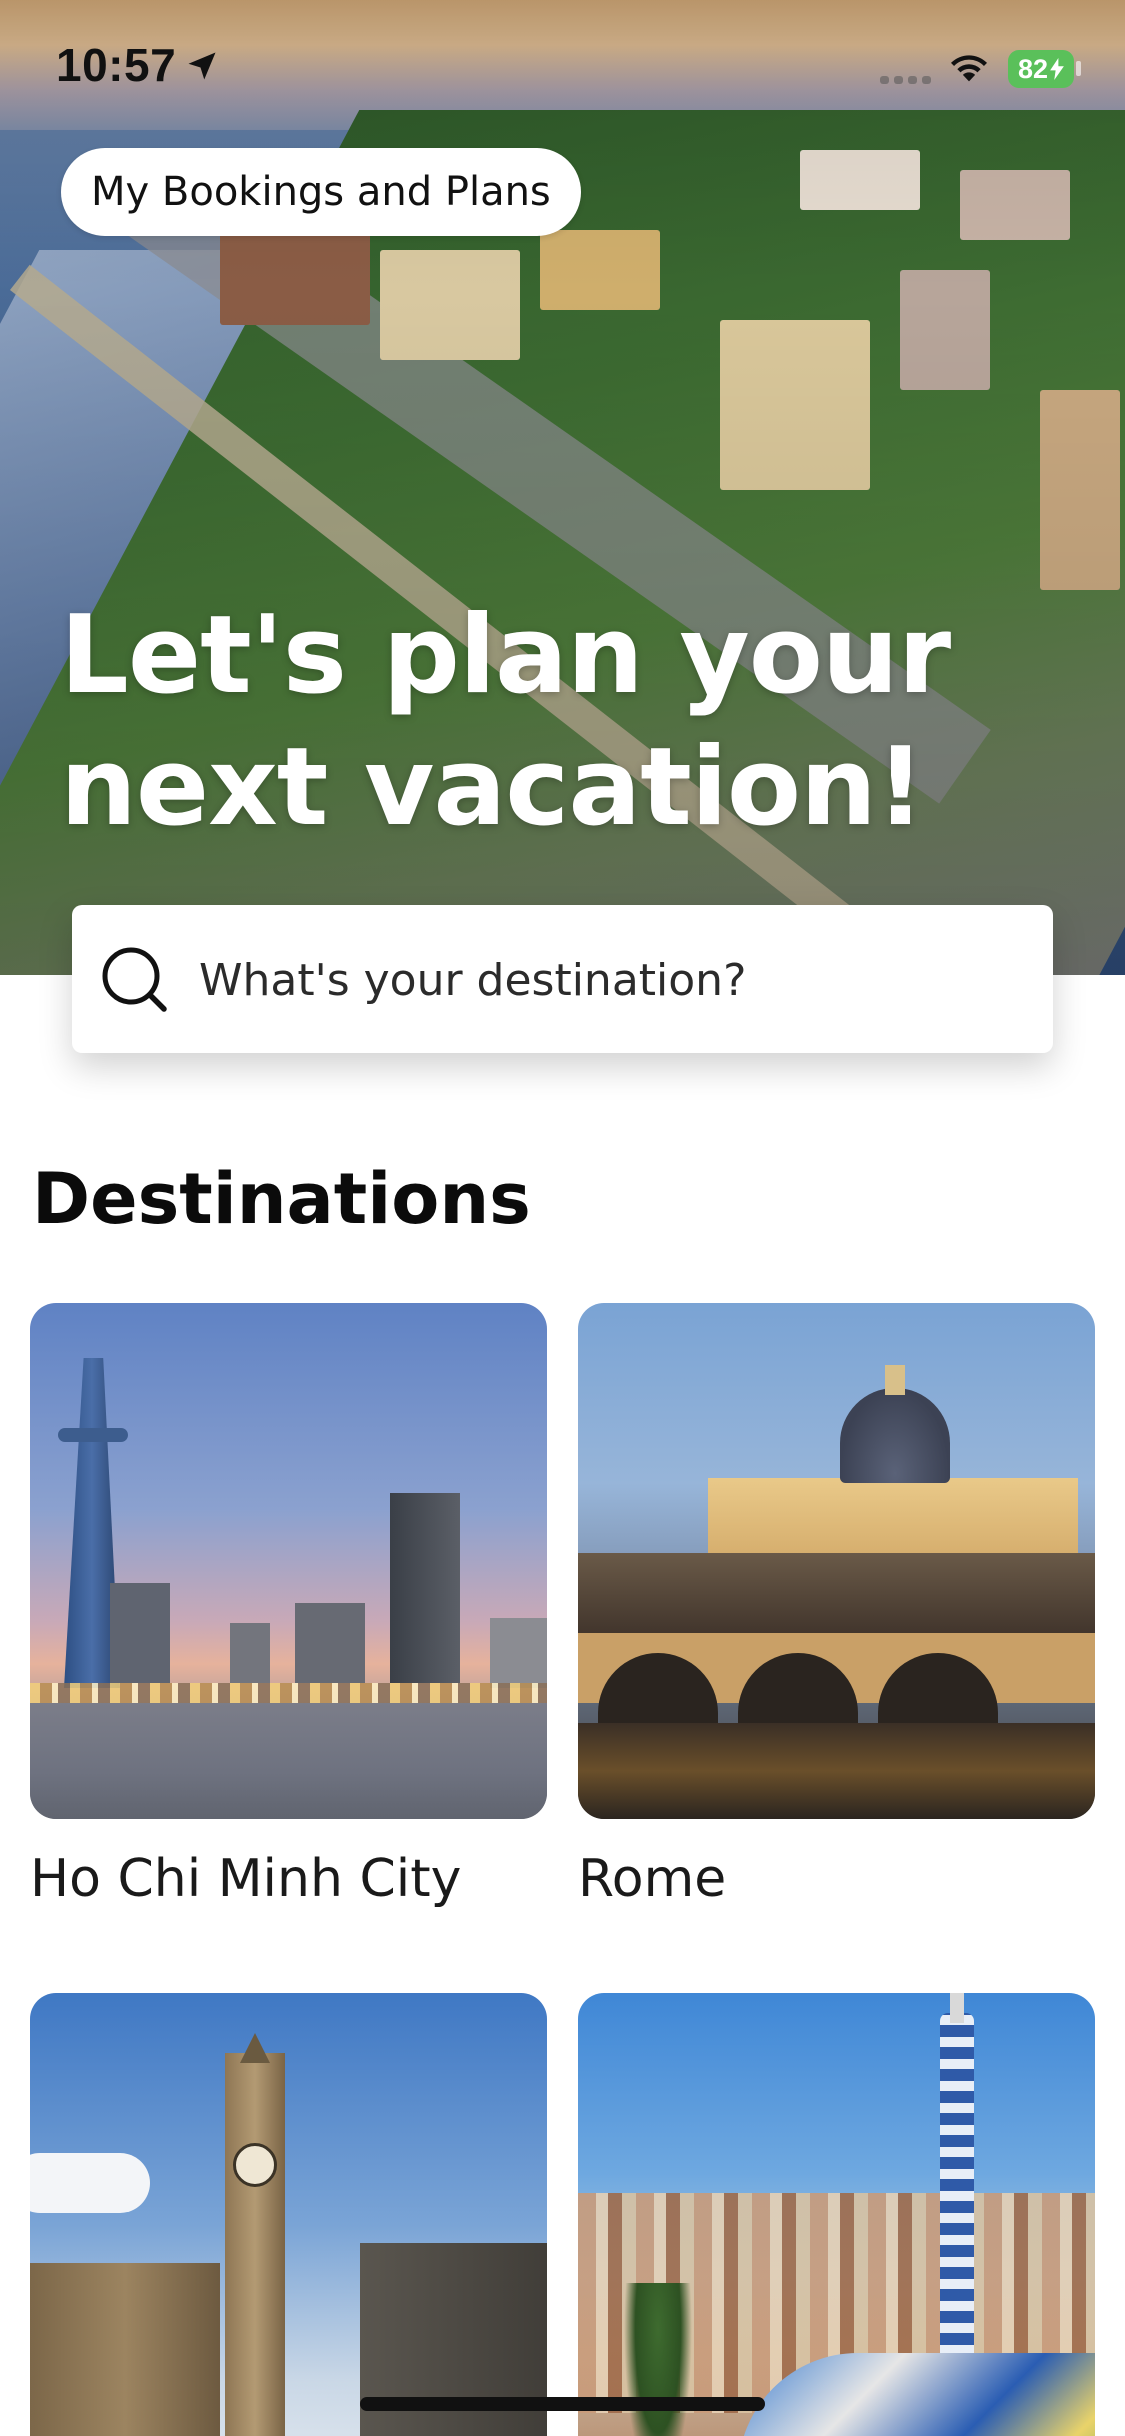 This screenshot has height=2436, width=1125. What do you see at coordinates (246, 1879) in the screenshot?
I see `destination-label: Ho Chi Minh City` at bounding box center [246, 1879].